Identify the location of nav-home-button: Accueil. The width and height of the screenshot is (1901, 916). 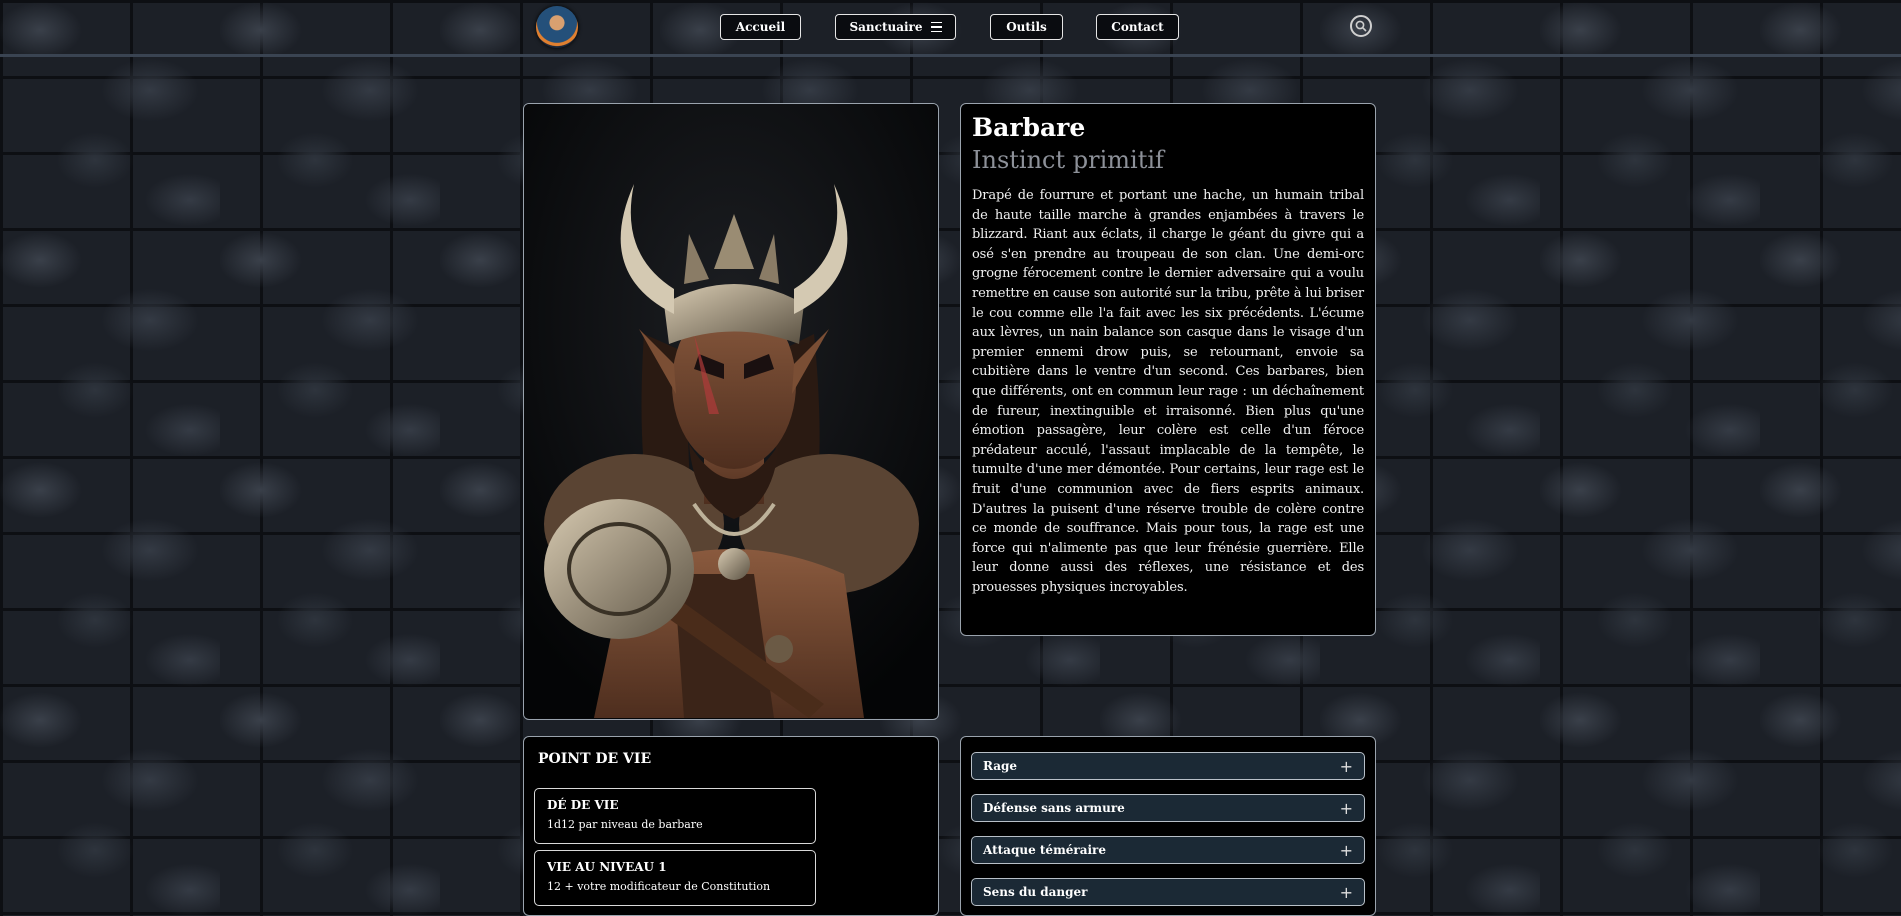
(760, 27).